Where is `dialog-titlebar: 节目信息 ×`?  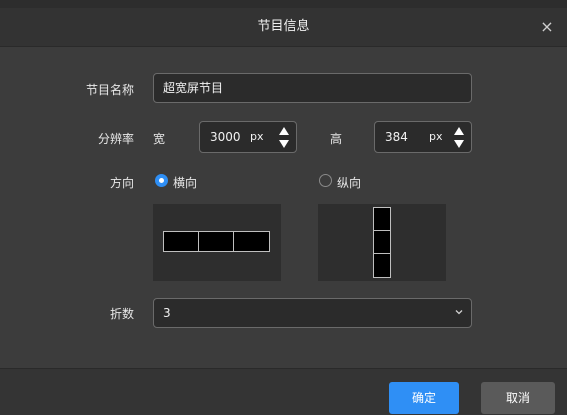
dialog-titlebar: 节目信息 × is located at coordinates (283, 27).